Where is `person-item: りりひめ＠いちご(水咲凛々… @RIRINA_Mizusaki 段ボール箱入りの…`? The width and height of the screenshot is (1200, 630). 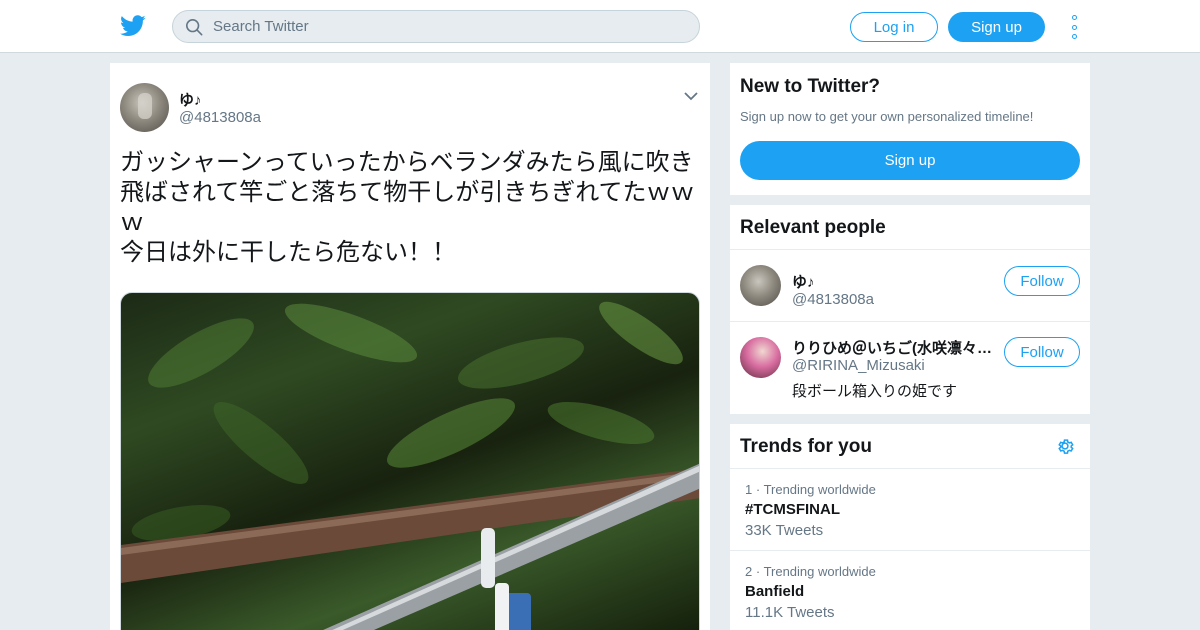
person-item: りりひめ＠いちご(水咲凛々… @RIRINA_Mizusaki 段ボール箱入りの… is located at coordinates (910, 368).